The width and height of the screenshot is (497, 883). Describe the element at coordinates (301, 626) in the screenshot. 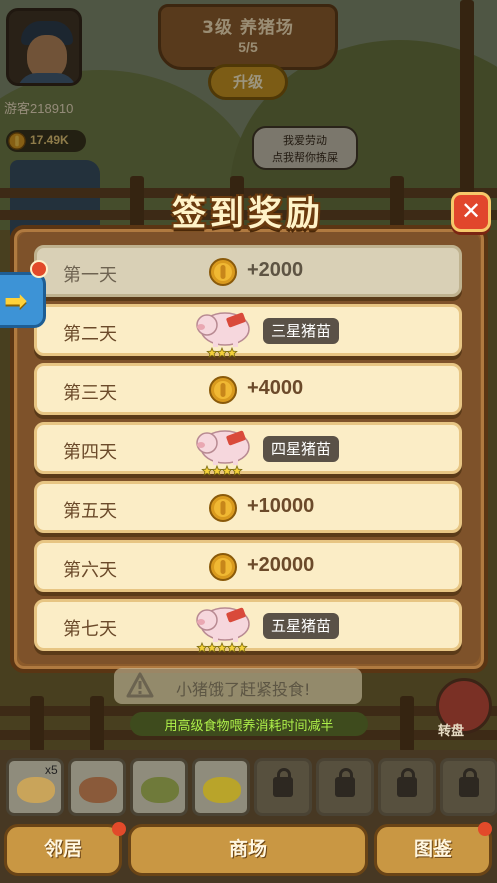

I see `piglet-badge: 五星猪苗` at that location.